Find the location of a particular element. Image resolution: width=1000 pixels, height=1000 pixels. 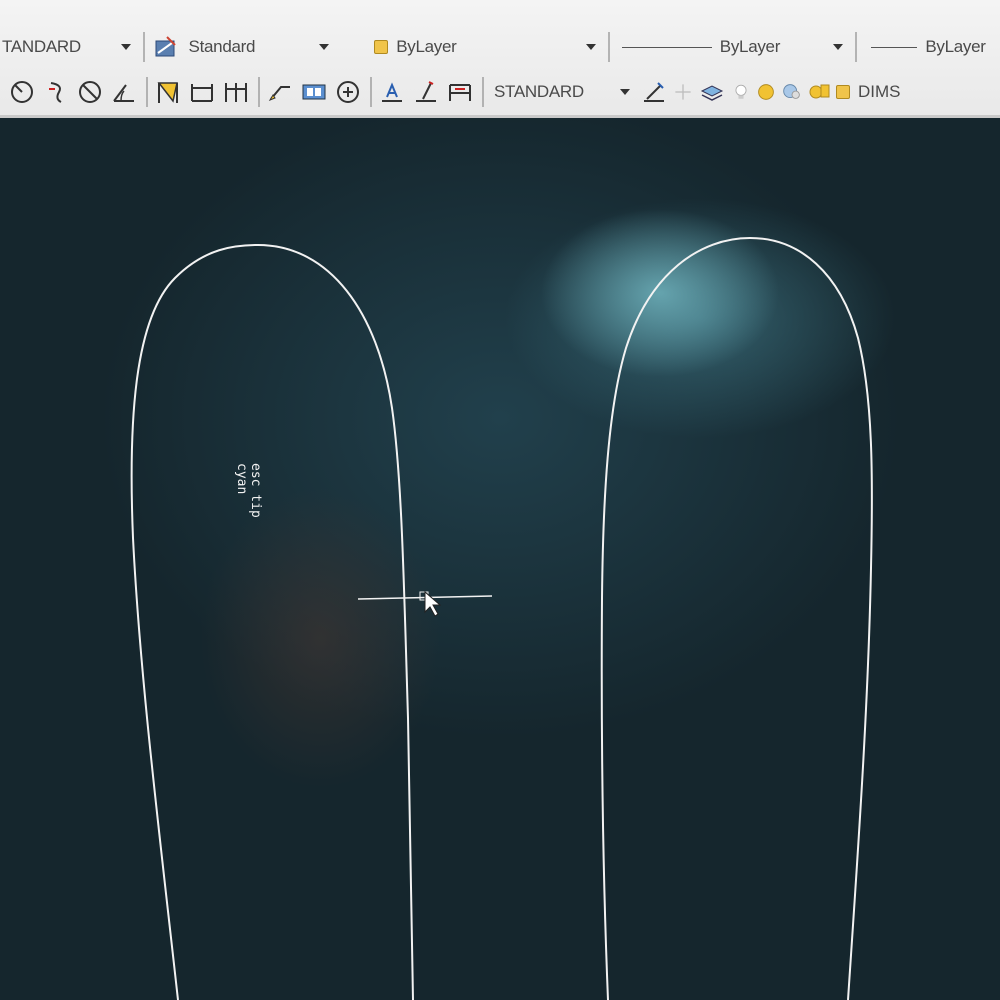

dim-style-icon is located at coordinates (166, 47).